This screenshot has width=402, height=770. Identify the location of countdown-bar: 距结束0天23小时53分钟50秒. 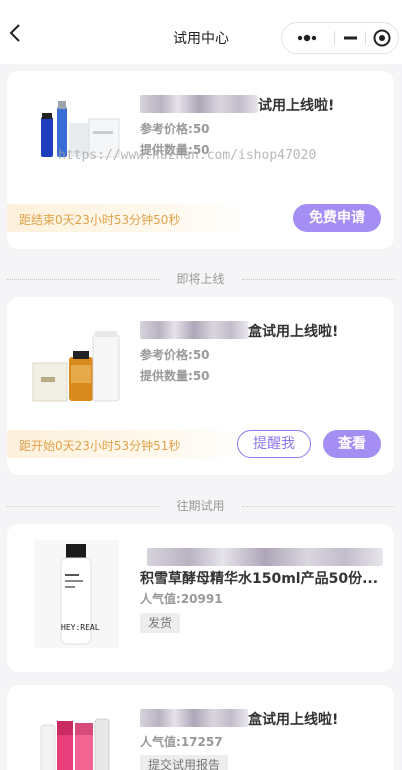
(127, 218).